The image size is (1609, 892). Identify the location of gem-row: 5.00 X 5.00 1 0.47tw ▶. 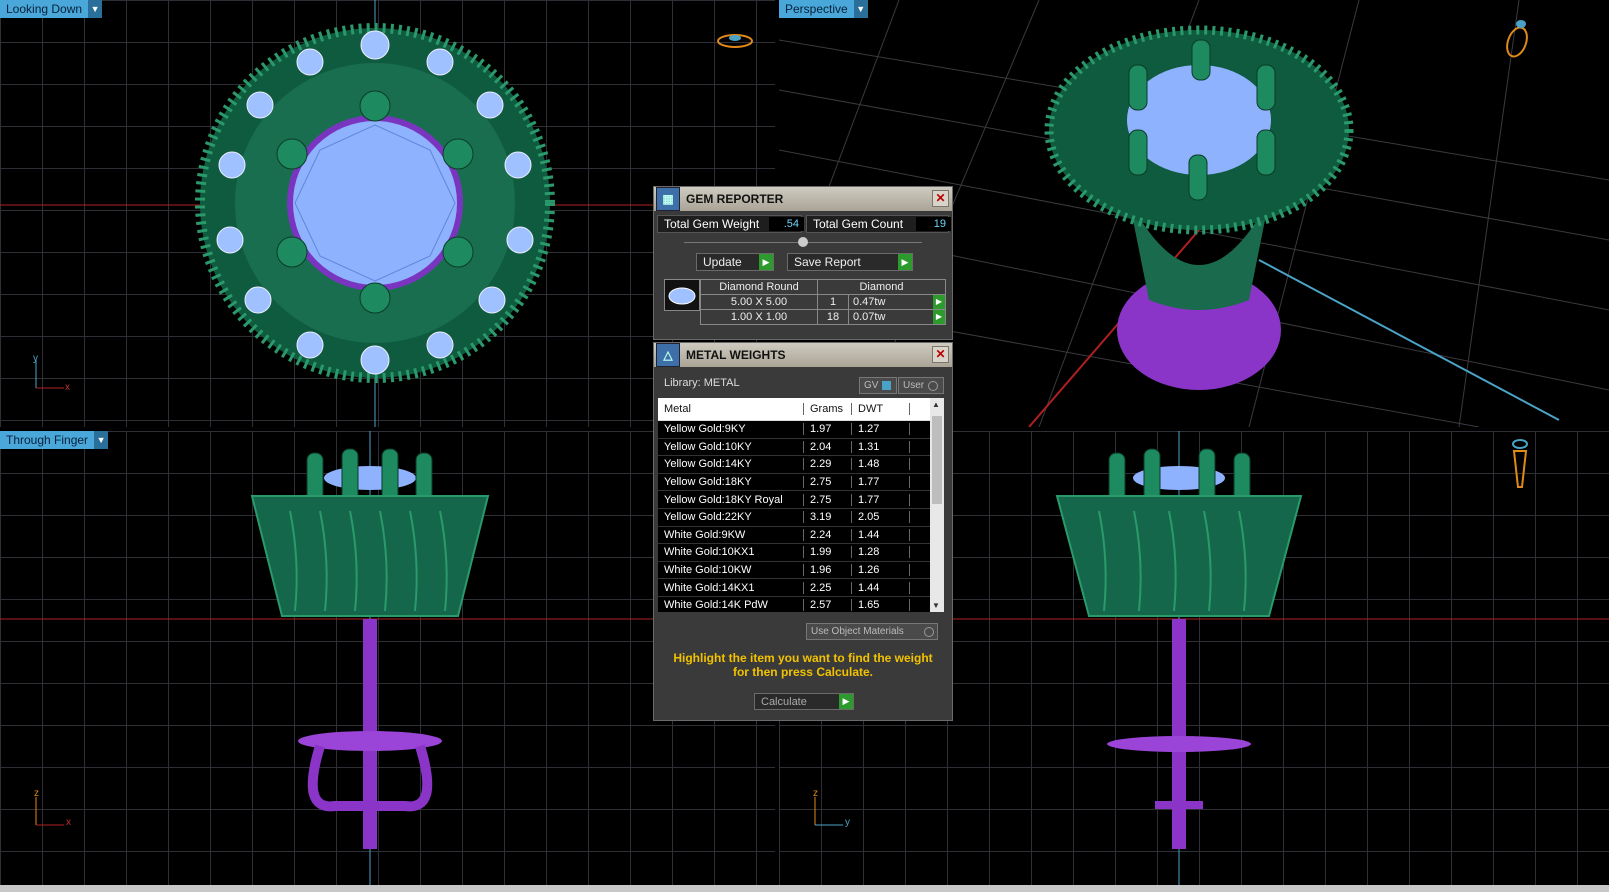
(823, 302).